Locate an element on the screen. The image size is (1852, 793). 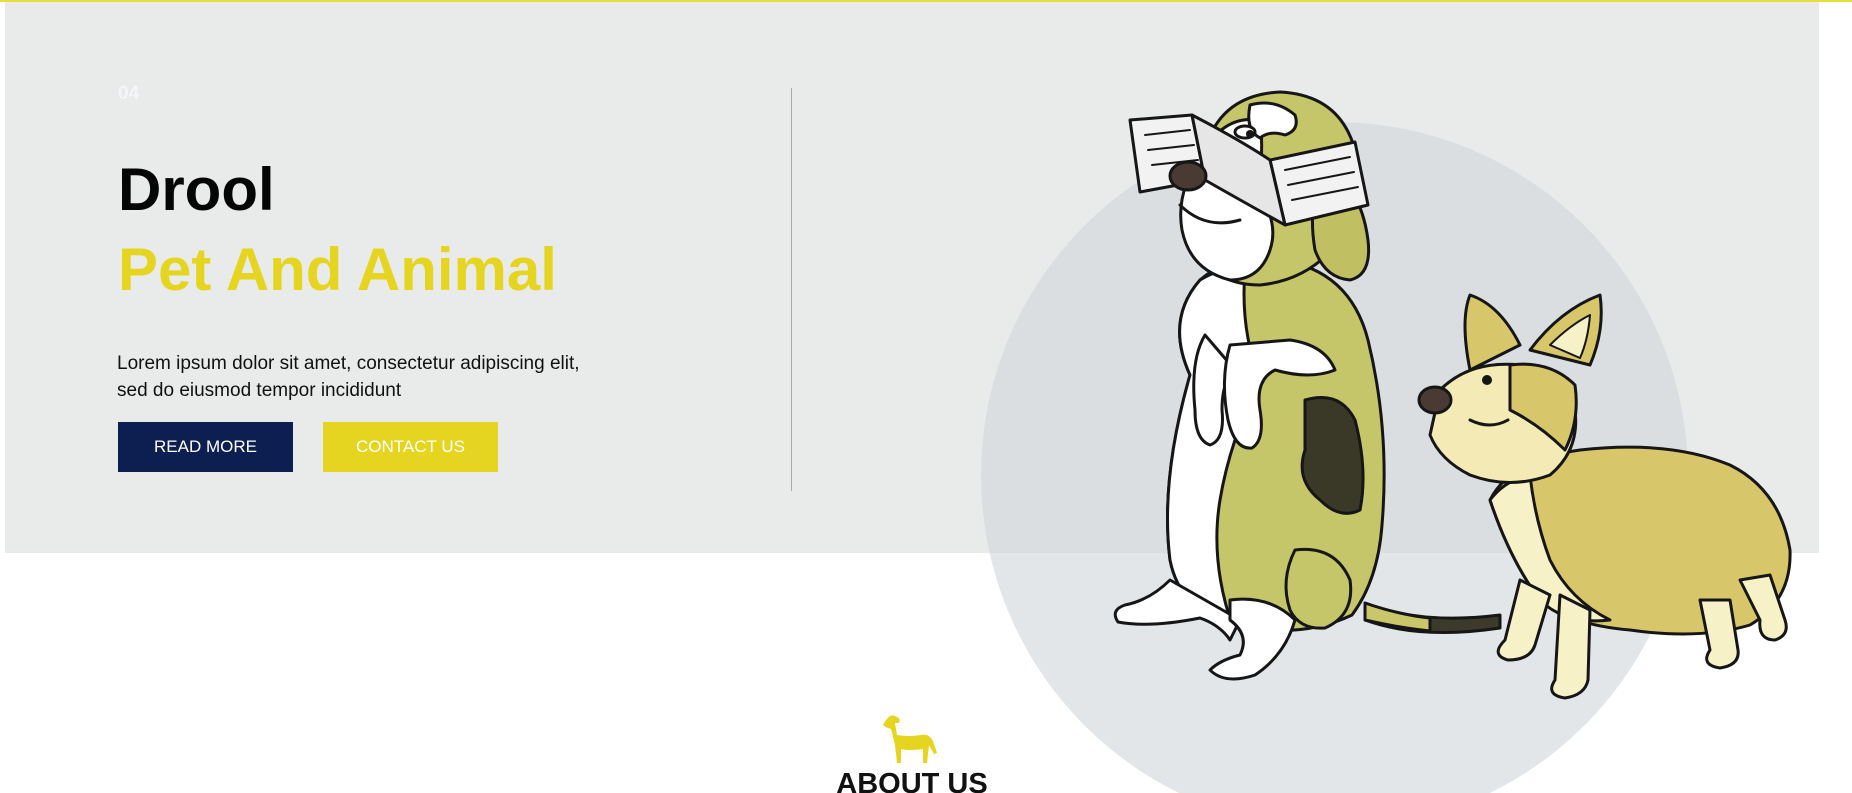
corgi-figure is located at coordinates (1604, 496).